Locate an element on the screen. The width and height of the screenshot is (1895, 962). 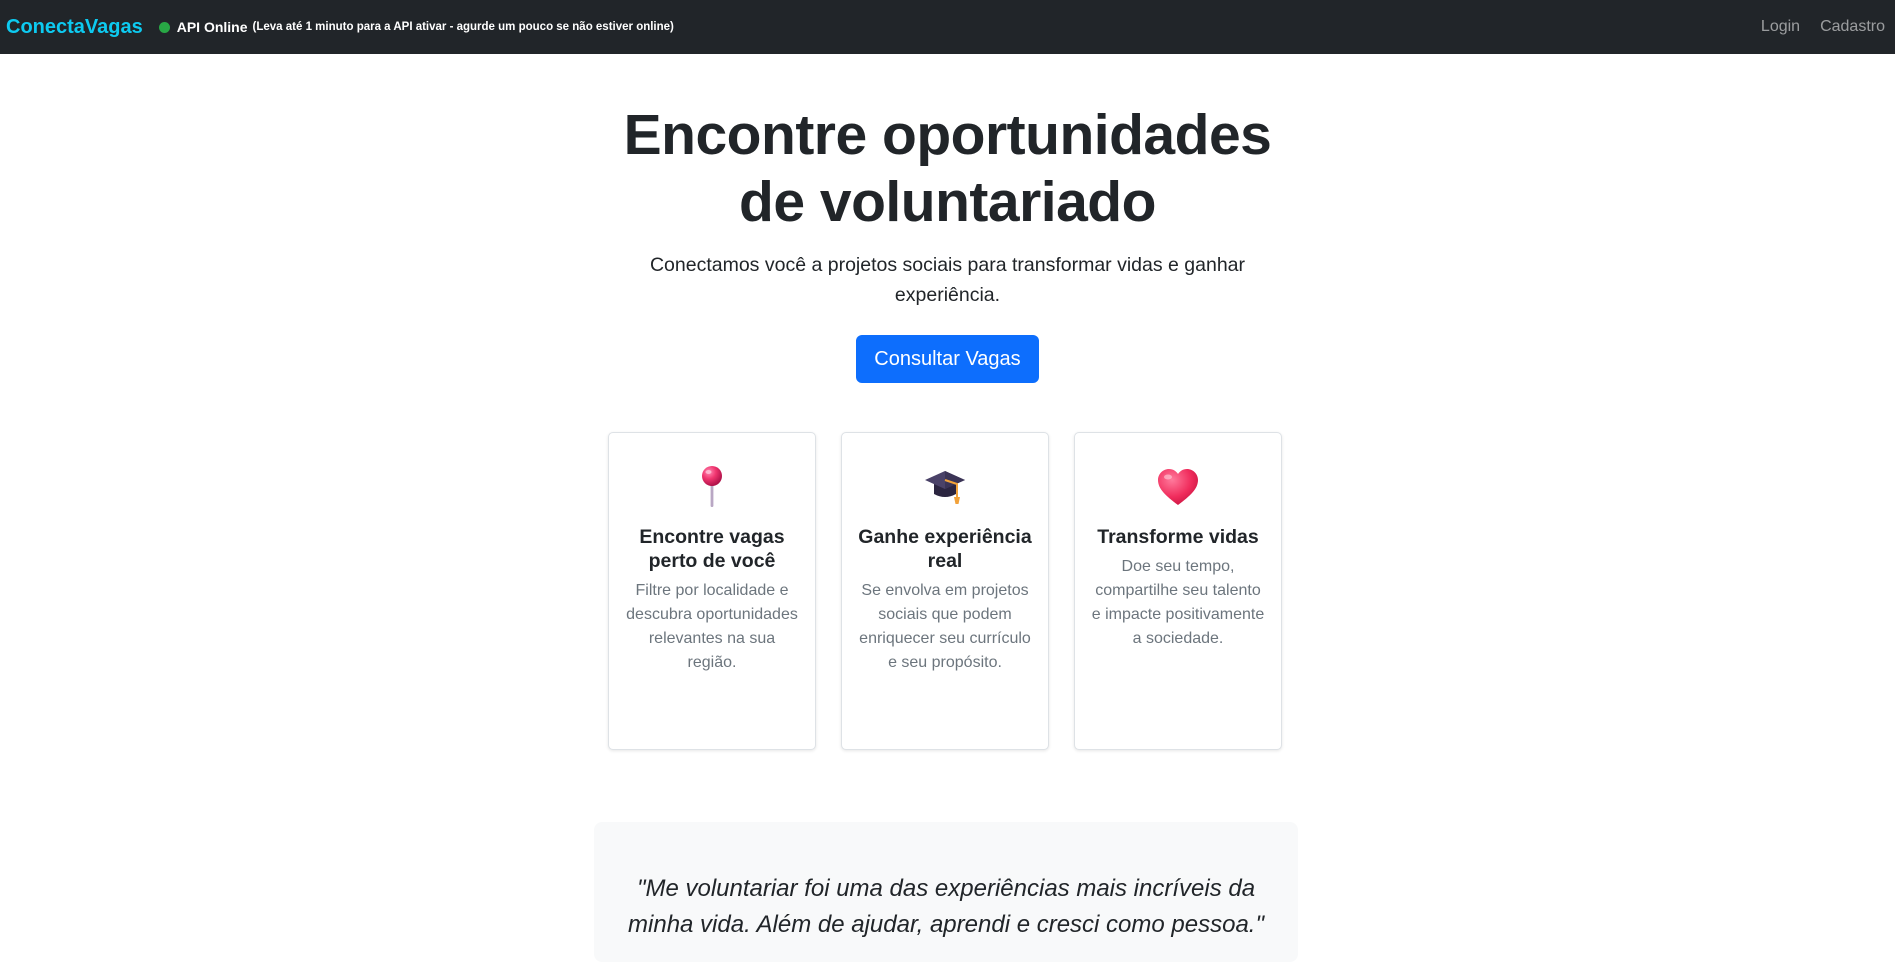
nav-links: Login Cadastro is located at coordinates (1825, 27).